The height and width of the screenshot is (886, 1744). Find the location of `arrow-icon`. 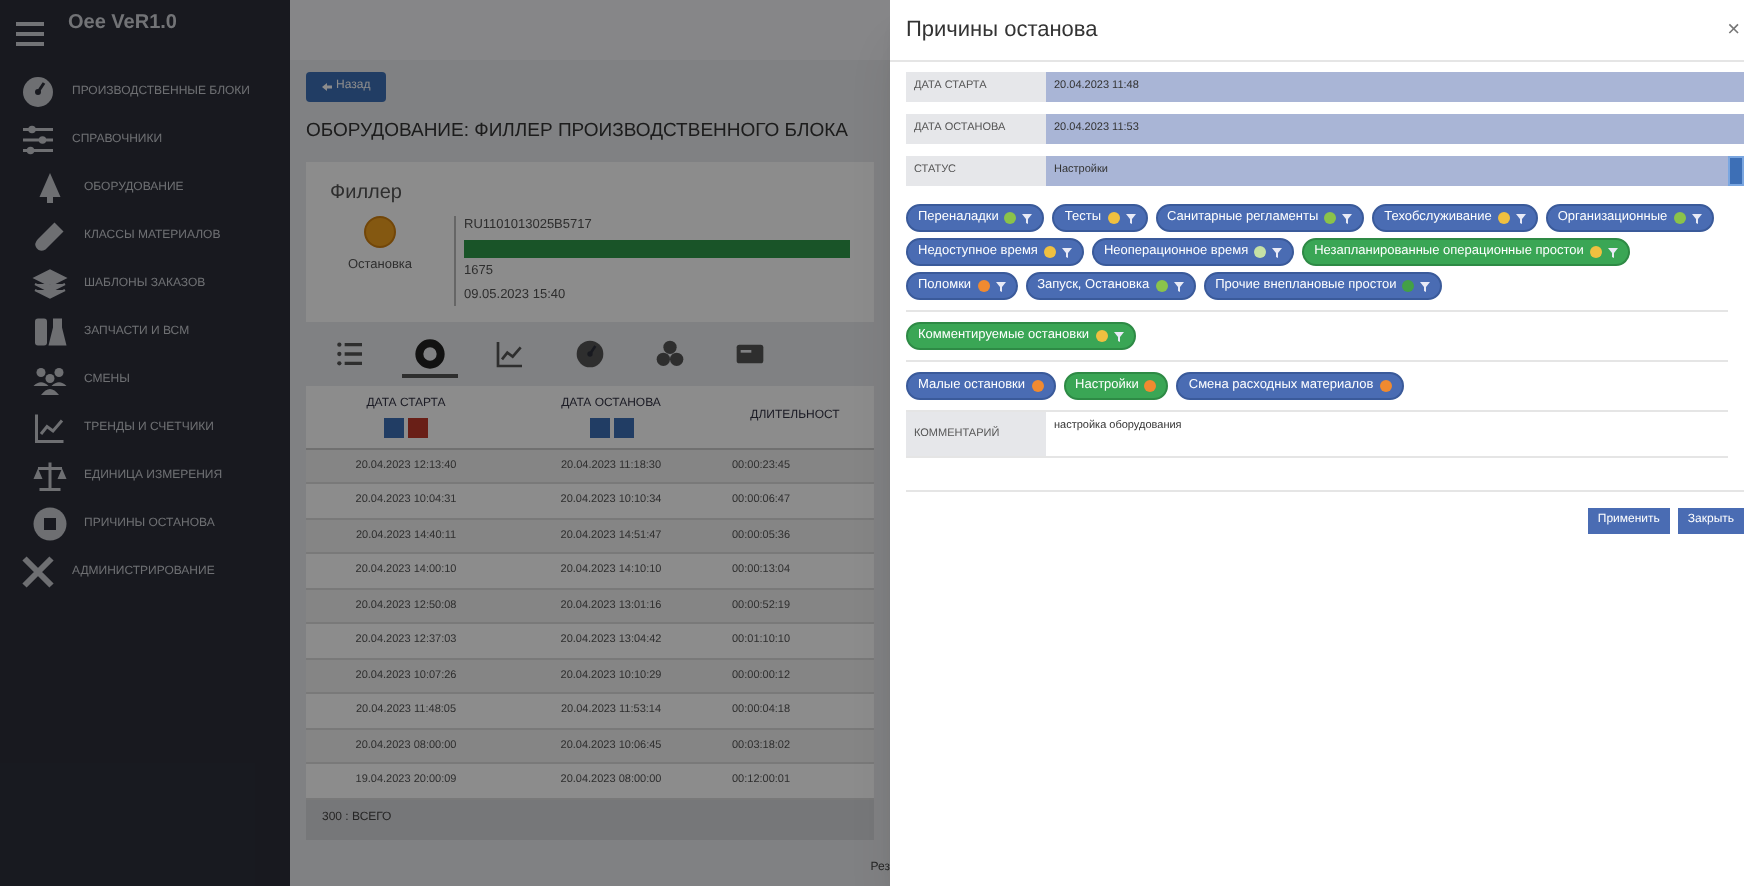

arrow-icon is located at coordinates (327, 87).